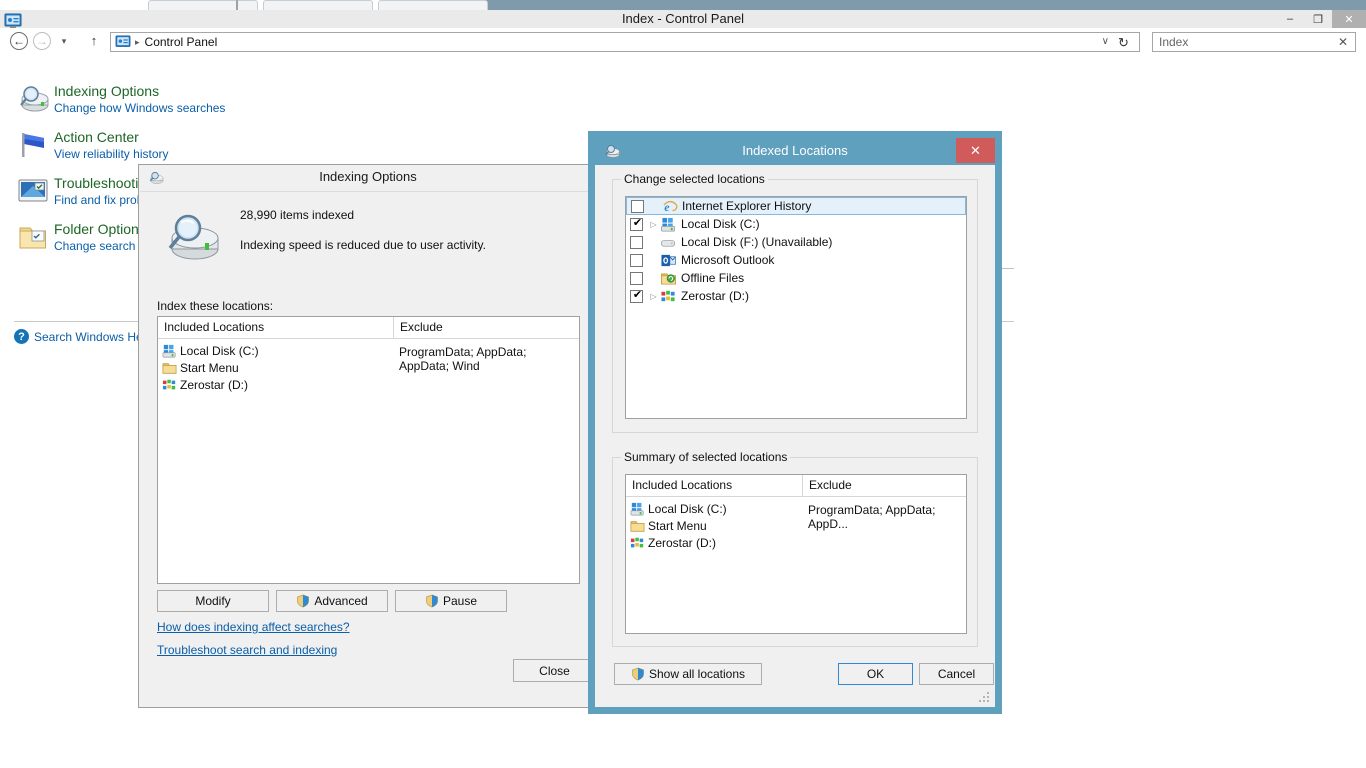 Image resolution: width=1366 pixels, height=768 pixels. I want to click on tree-item-microsoft-outlook: Microsoft Outlook, so click(796, 260).